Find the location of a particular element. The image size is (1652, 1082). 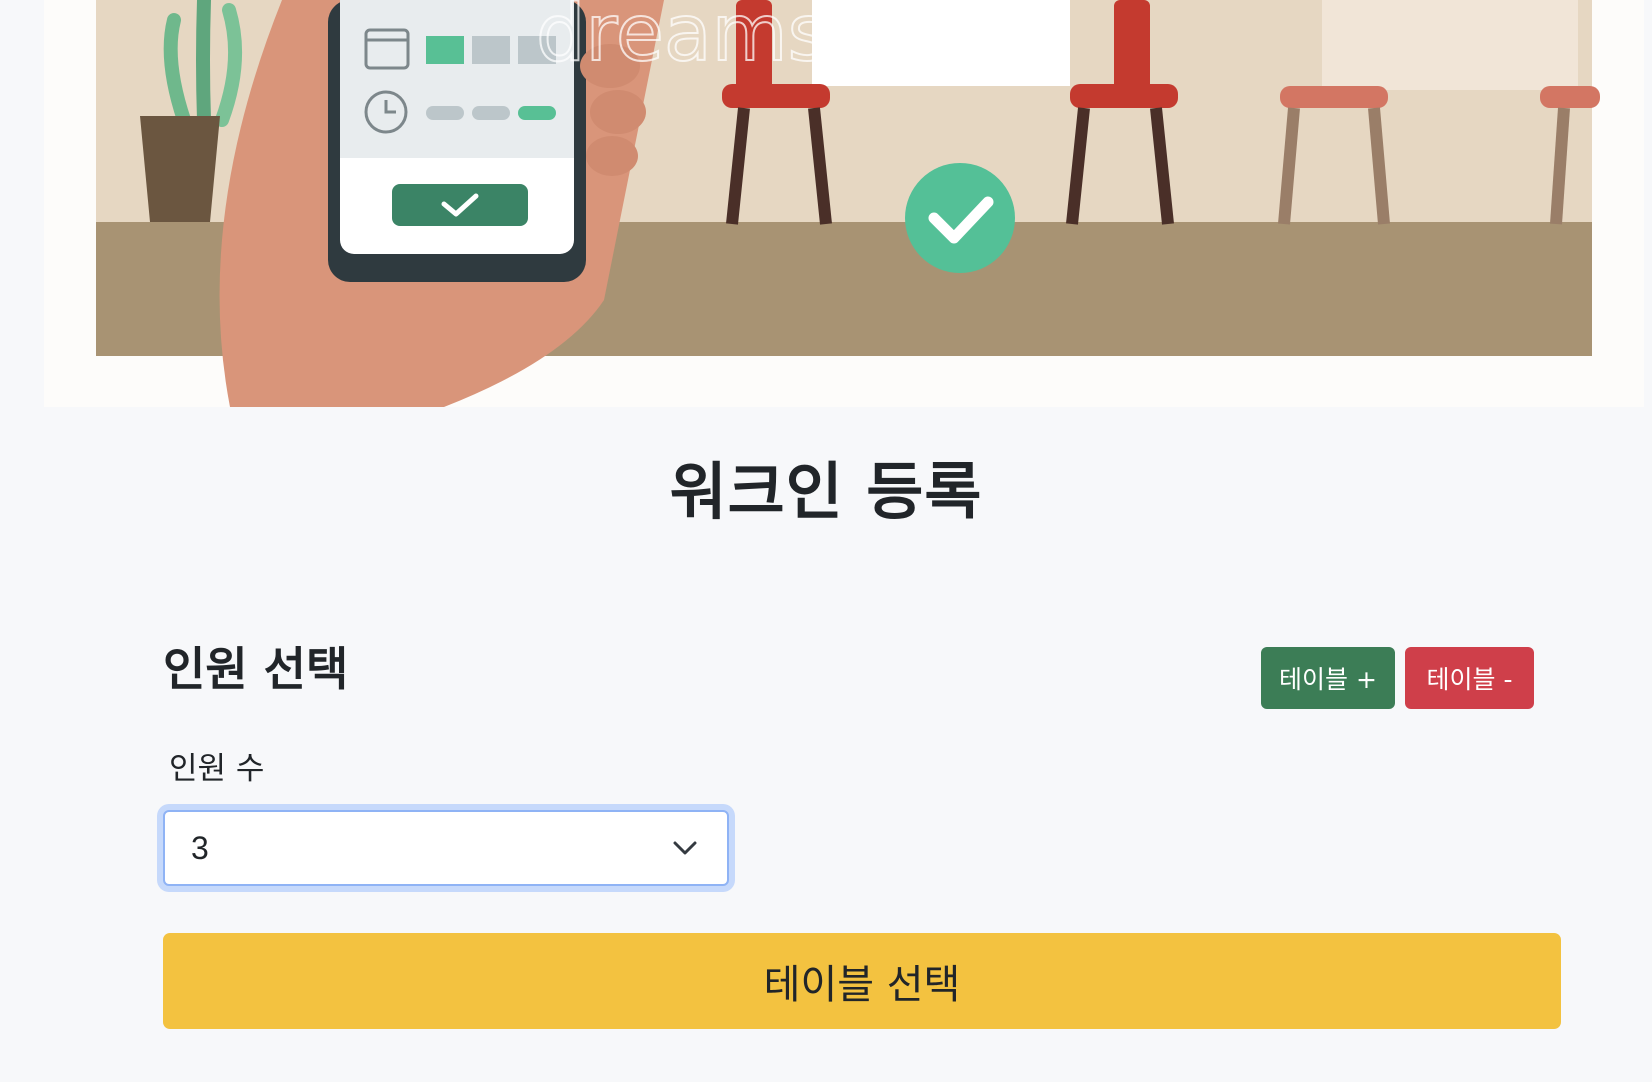

party-size-label: 인원 수 is located at coordinates (217, 769).